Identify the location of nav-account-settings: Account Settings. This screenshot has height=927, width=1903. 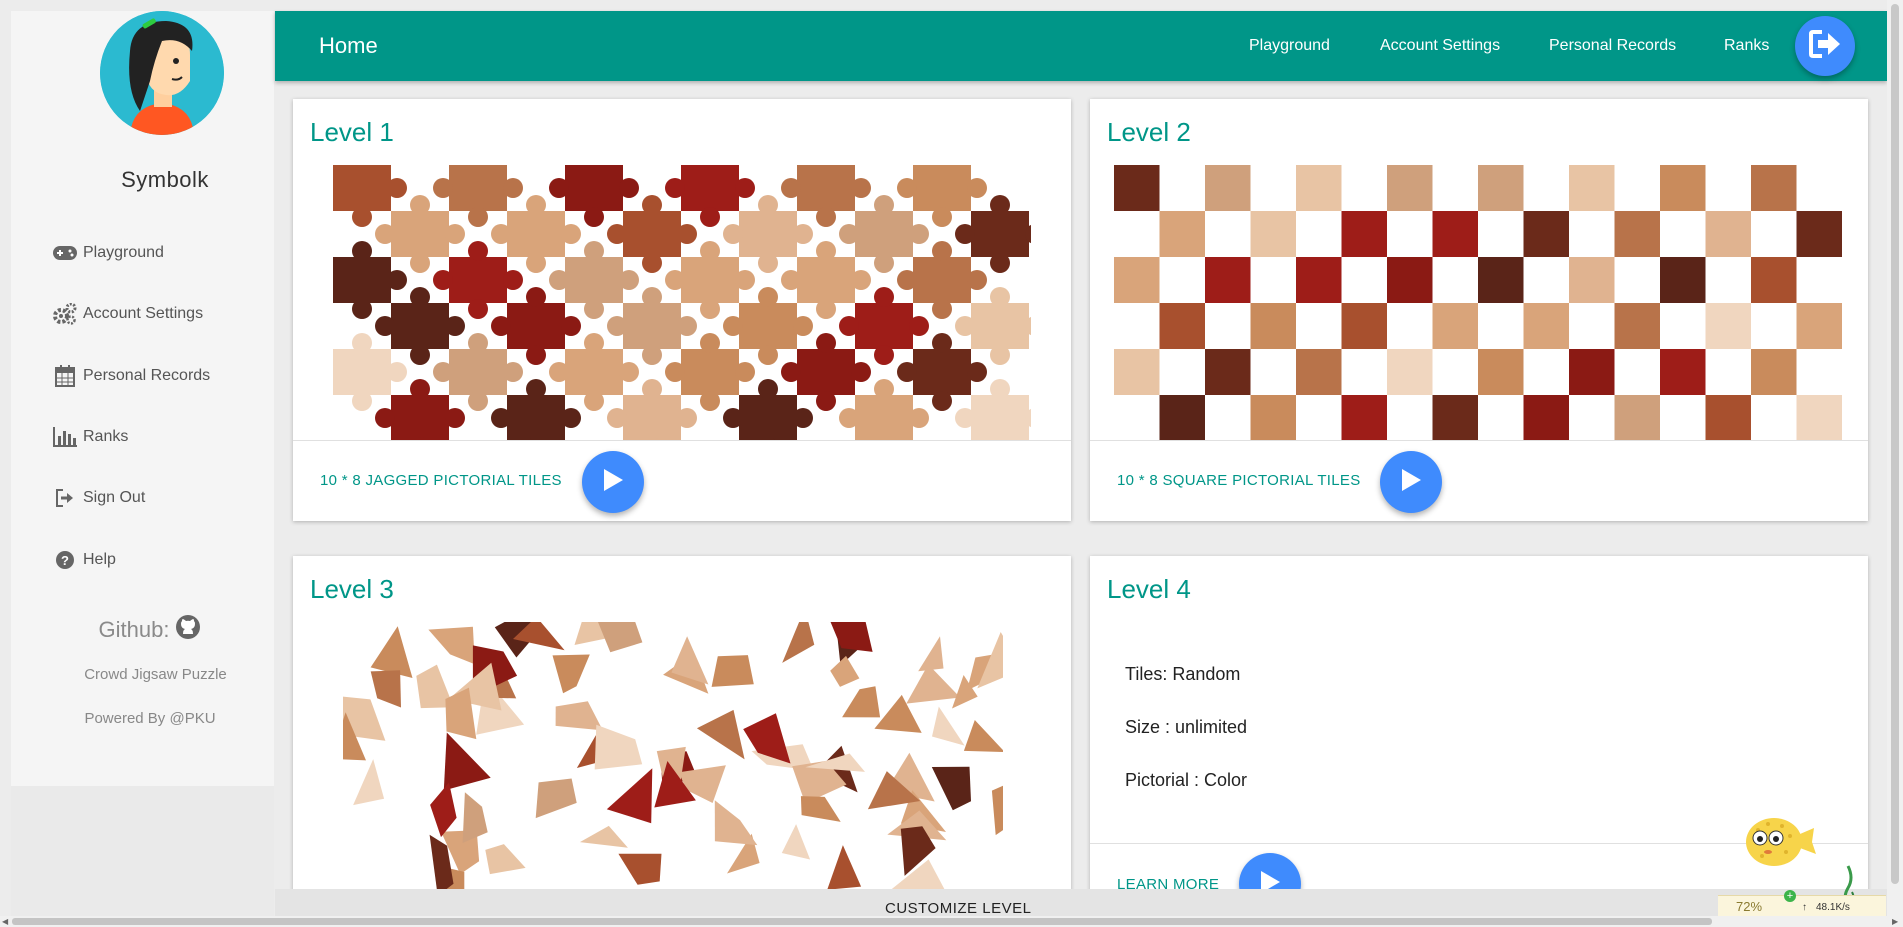
(1440, 46).